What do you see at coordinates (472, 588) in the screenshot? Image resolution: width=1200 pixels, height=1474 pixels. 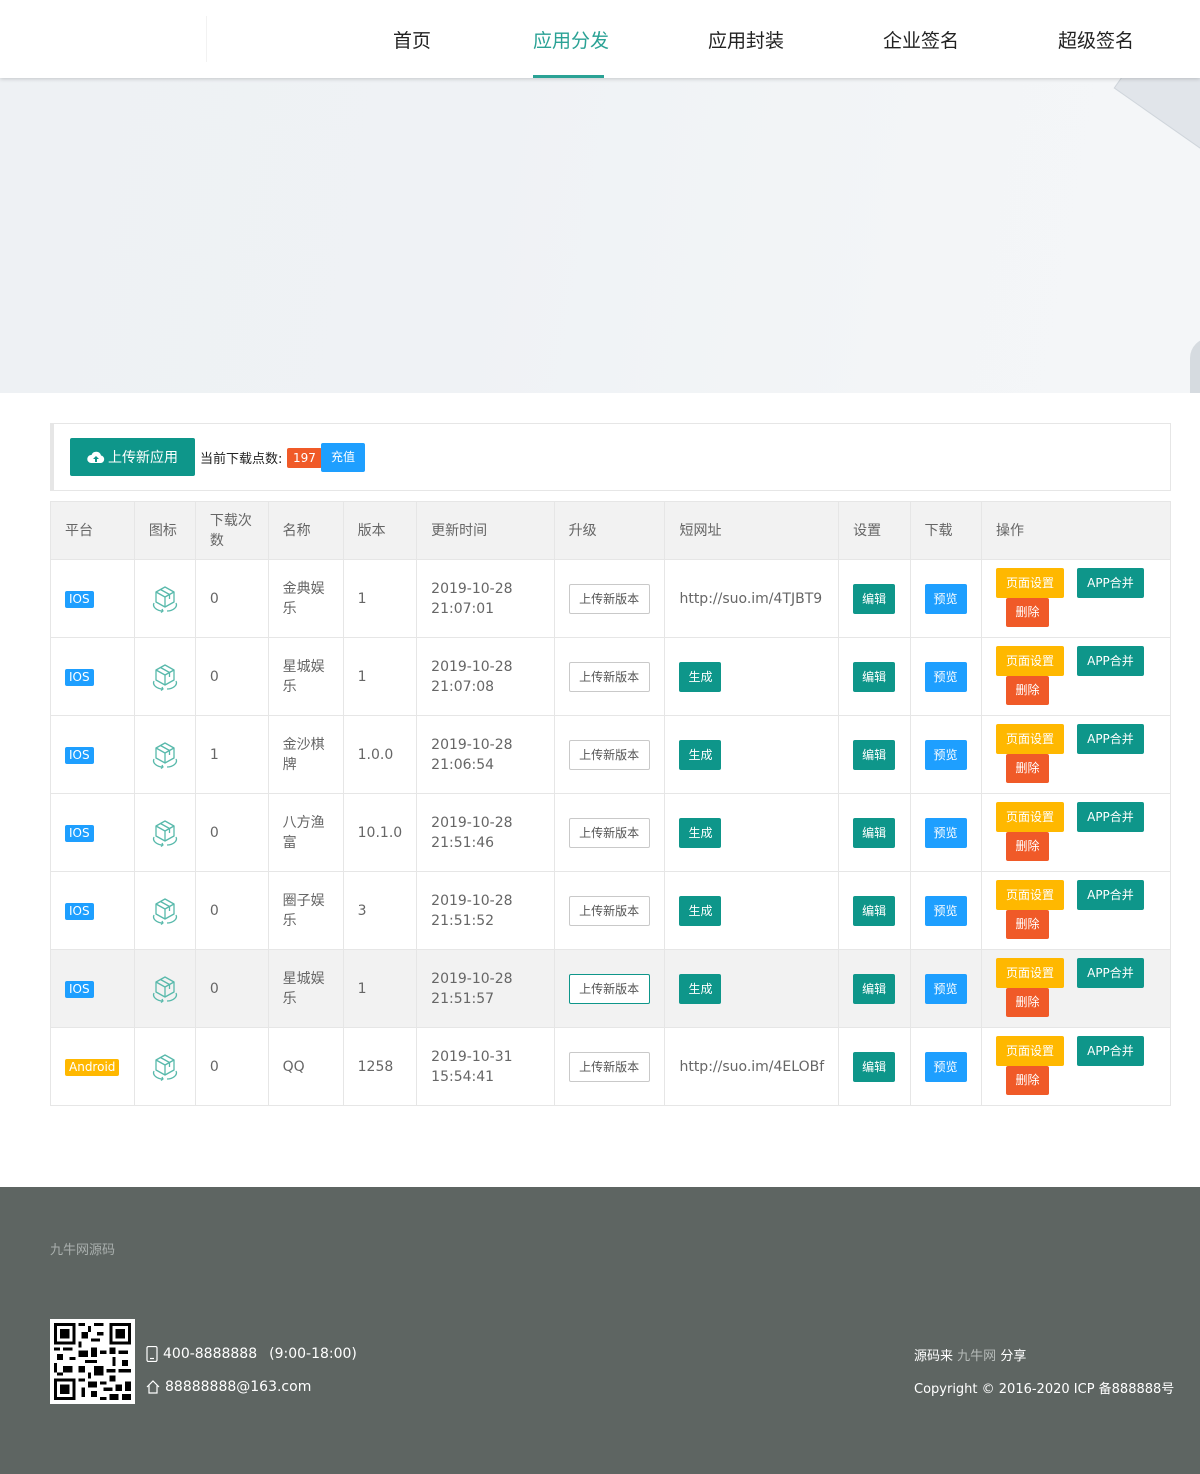 I see `updated-date: 2019-10-28` at bounding box center [472, 588].